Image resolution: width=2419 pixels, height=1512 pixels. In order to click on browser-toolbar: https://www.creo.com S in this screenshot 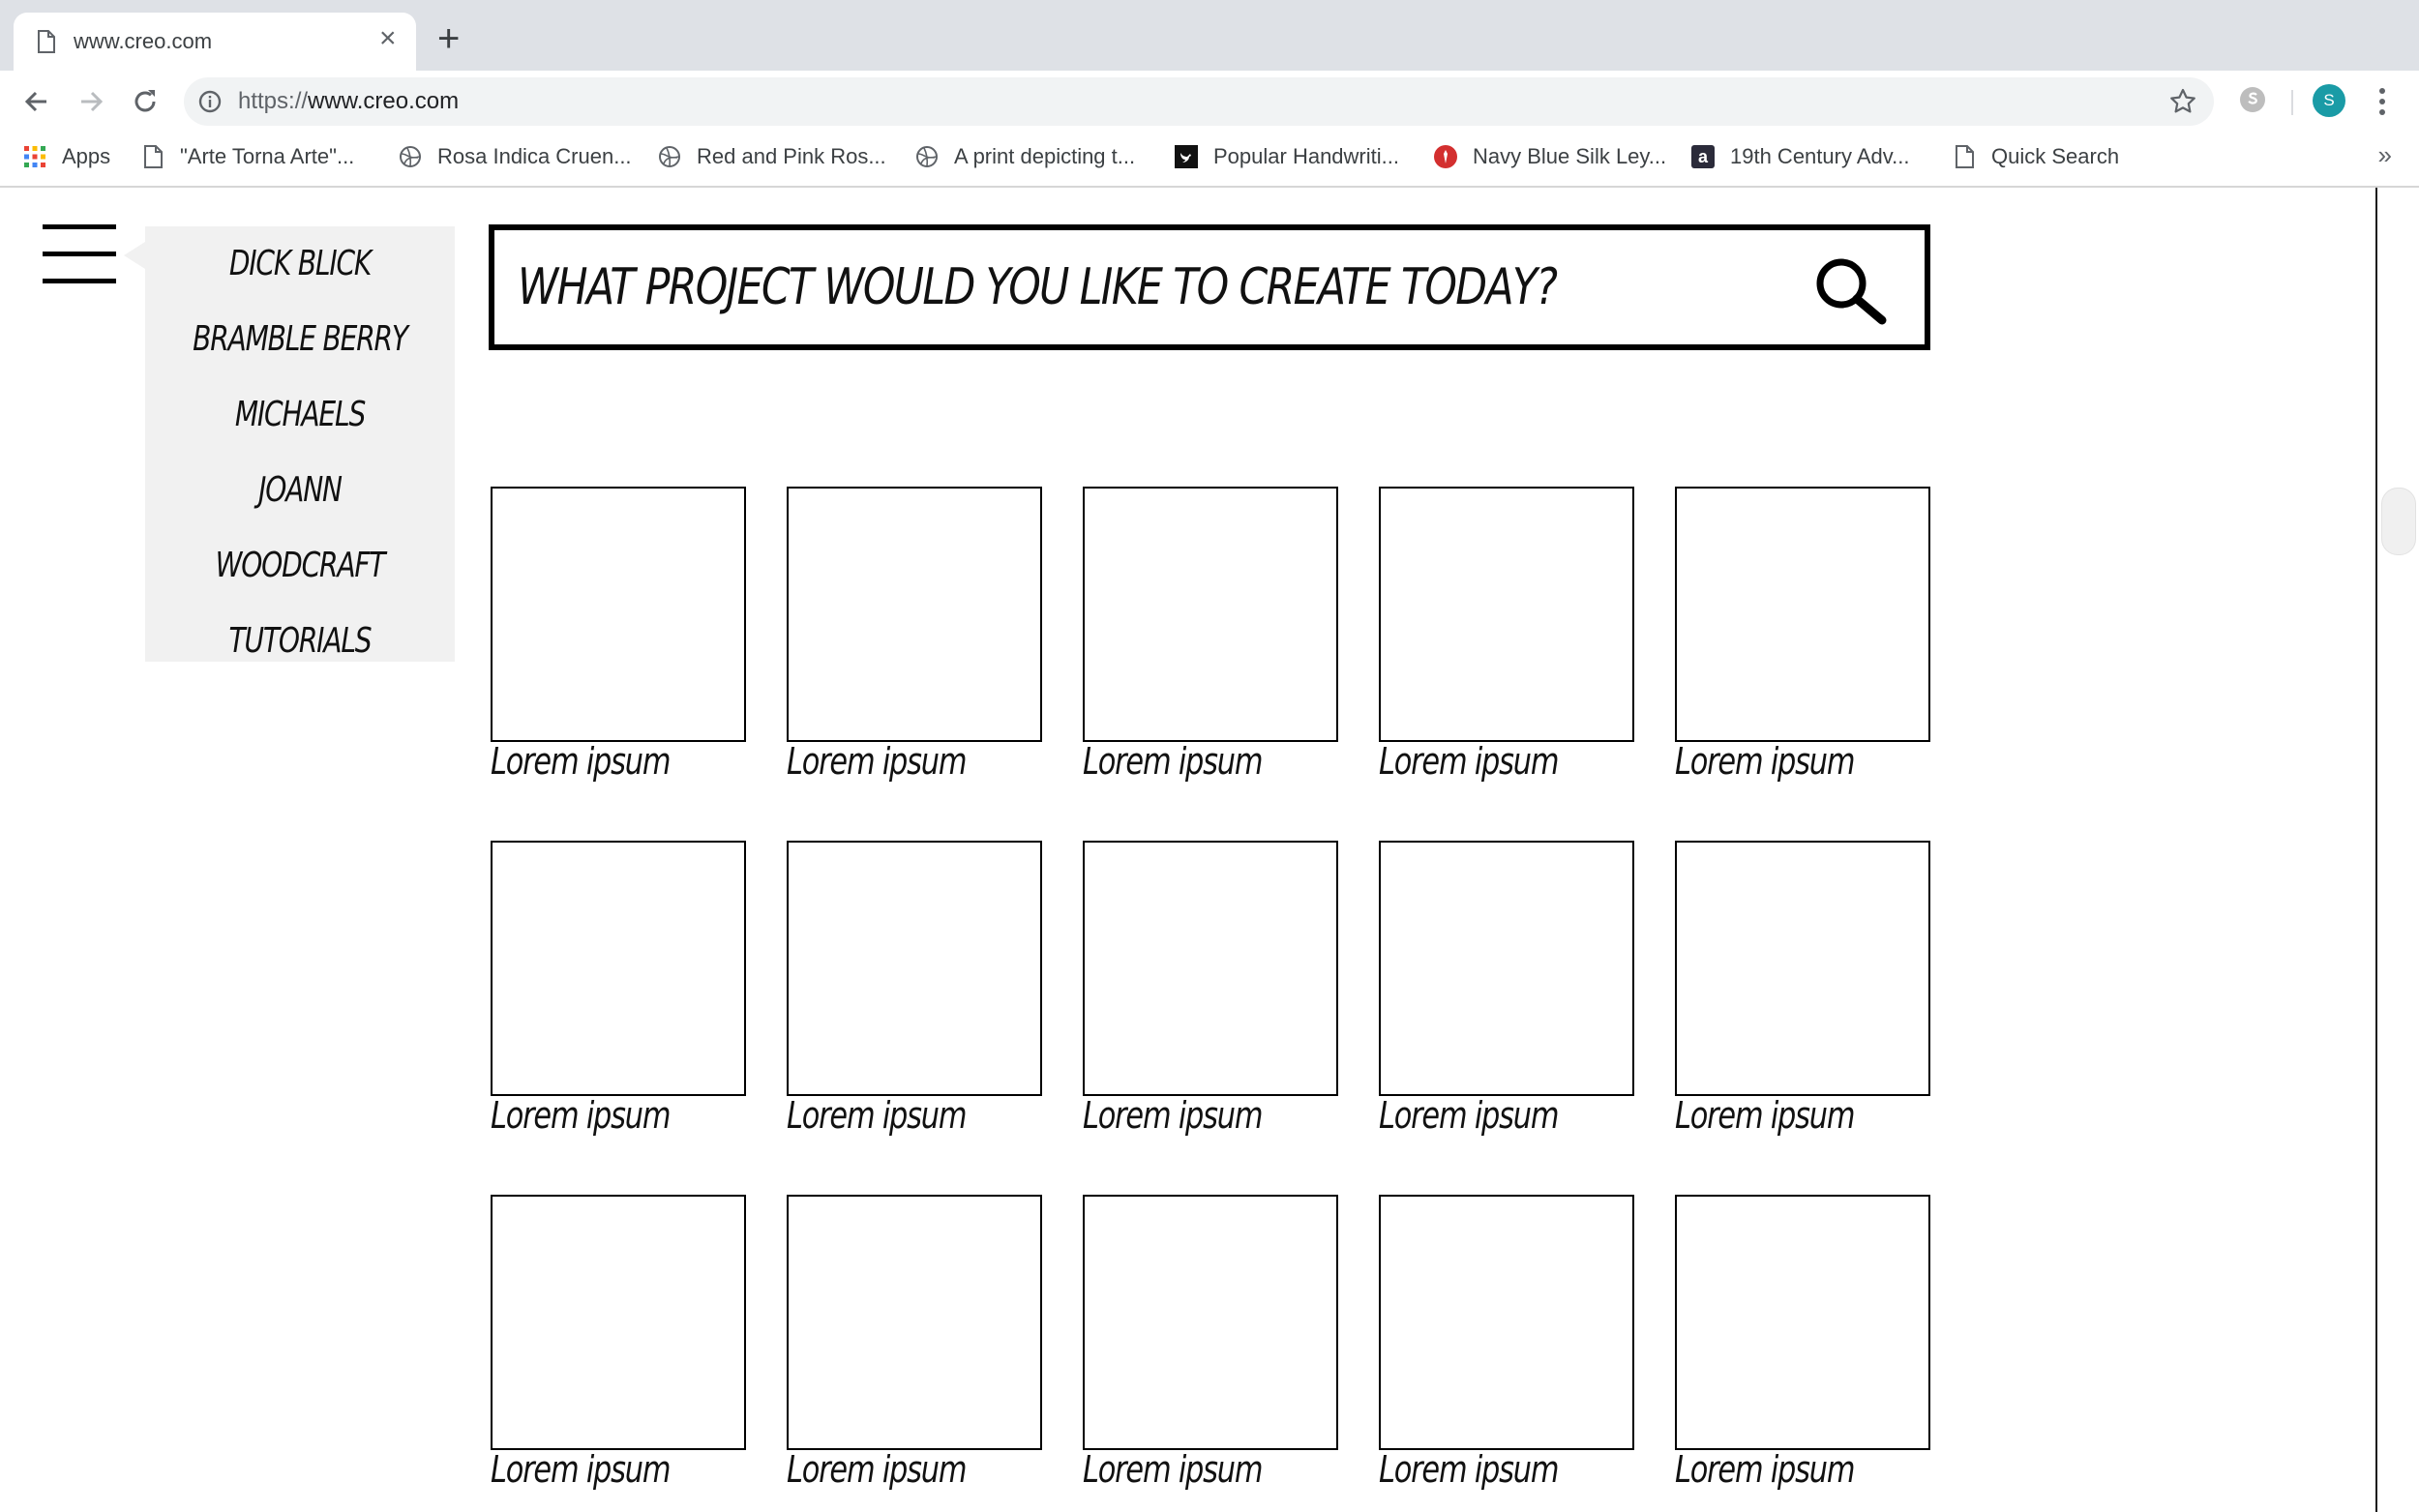, I will do `click(1209, 102)`.